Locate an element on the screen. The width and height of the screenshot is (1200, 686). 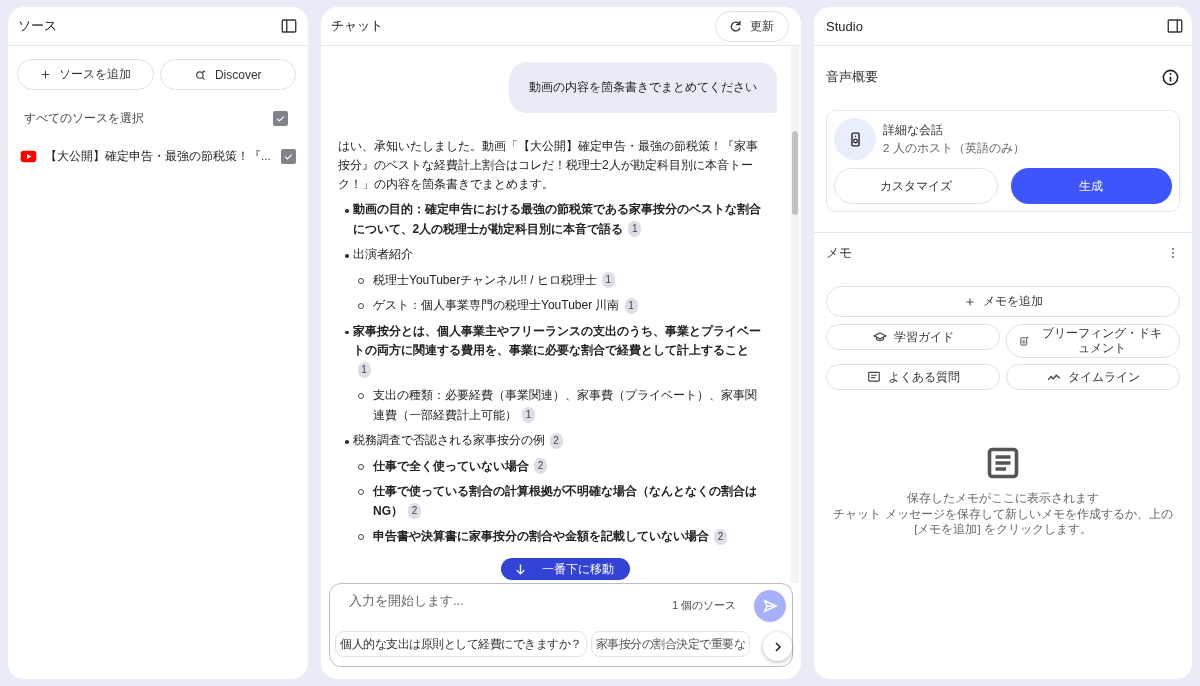
response-text: はい、承知いたしました。動画「【大公開】確定申告・最強の節税策！『家事按分』のベストな経費計上割合はコレだ！税理士2人が勘定科目別に本音トーク！」の内容を箇条書きでまとめます。 is located at coordinates (548, 165).